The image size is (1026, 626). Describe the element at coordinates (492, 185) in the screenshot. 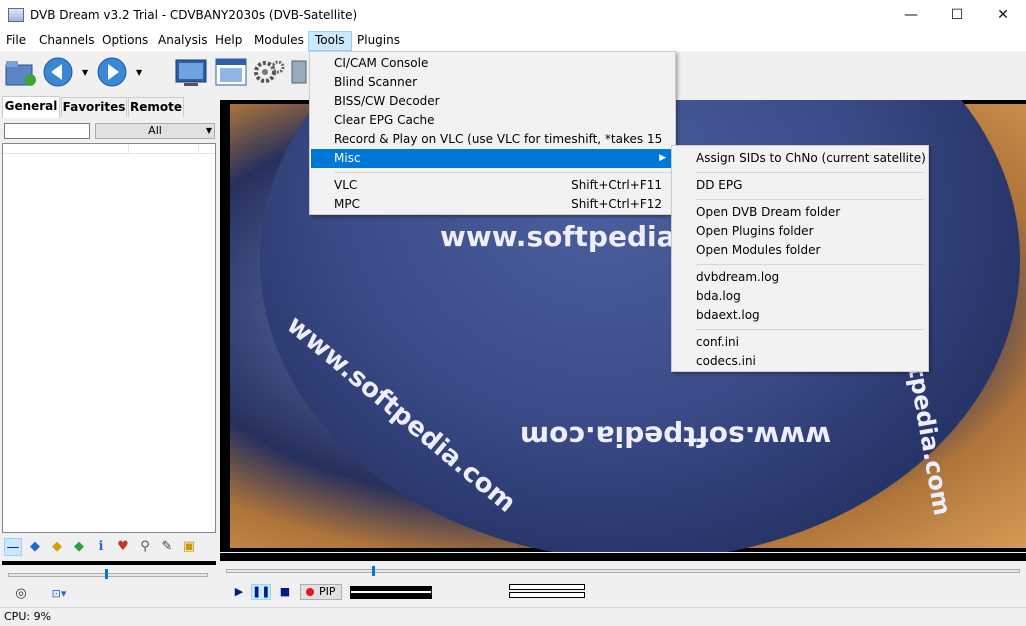

I see `menu-item-vlc: VLC Shift+Ctrl+F11` at that location.